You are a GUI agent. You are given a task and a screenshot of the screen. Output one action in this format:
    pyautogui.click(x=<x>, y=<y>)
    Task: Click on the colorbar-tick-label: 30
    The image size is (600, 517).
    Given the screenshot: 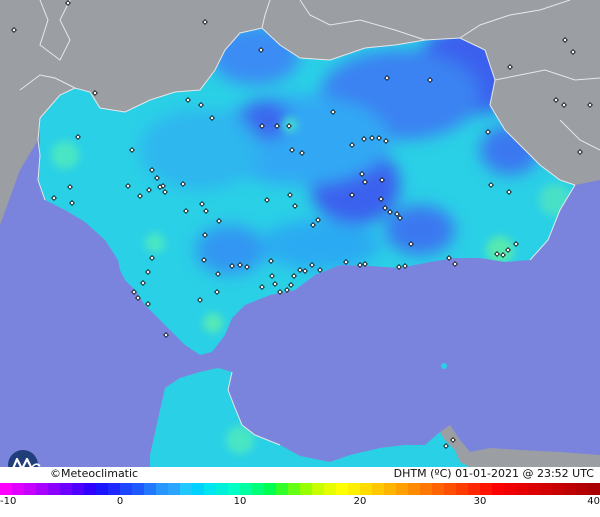 What is the action you would take?
    pyautogui.click(x=480, y=501)
    